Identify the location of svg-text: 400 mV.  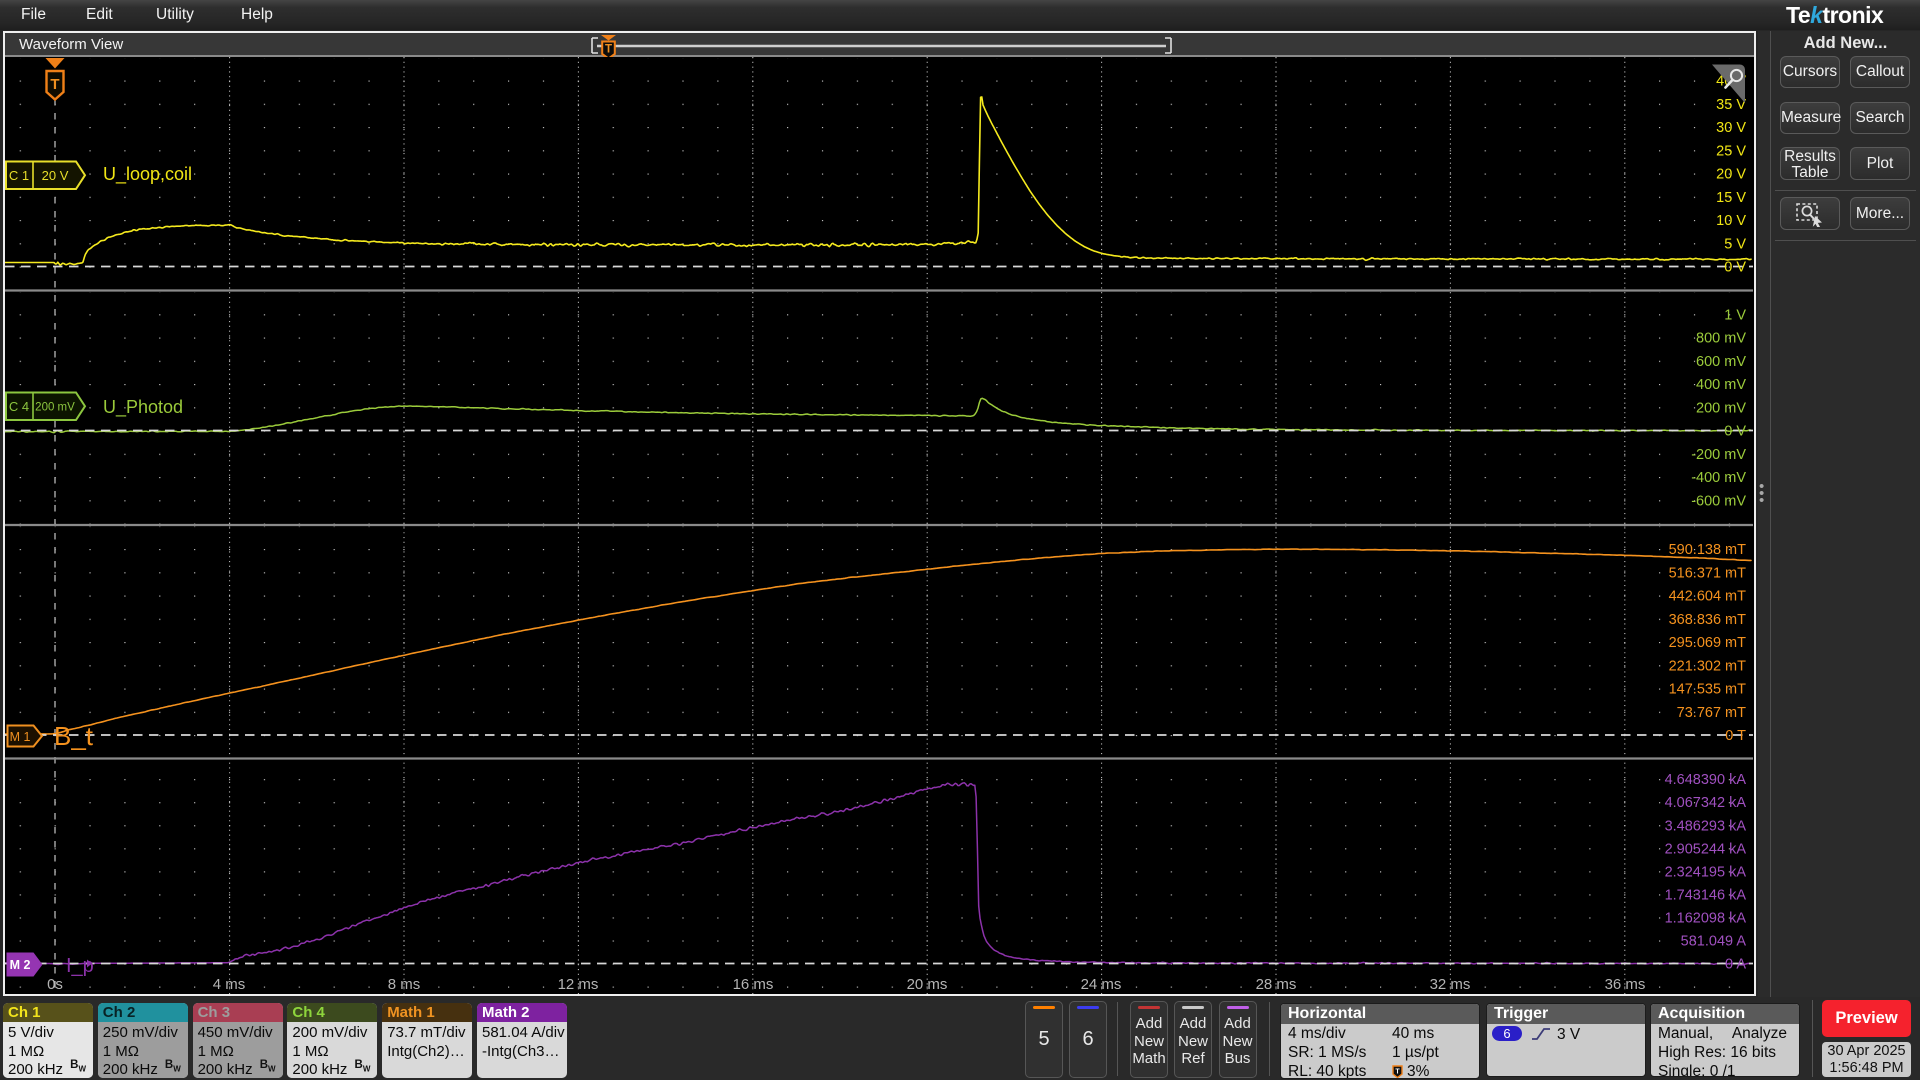
(1721, 385).